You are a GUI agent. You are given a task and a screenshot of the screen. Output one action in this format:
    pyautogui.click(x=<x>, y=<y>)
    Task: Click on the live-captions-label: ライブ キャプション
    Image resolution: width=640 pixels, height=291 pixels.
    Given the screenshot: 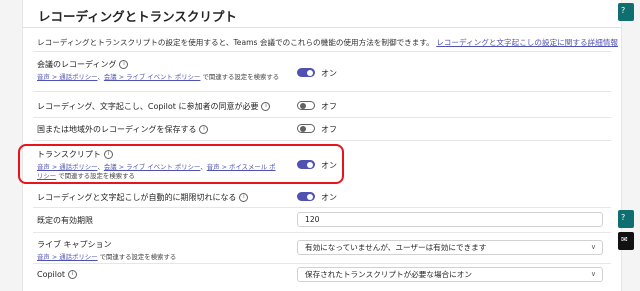 What is the action you would take?
    pyautogui.click(x=74, y=244)
    